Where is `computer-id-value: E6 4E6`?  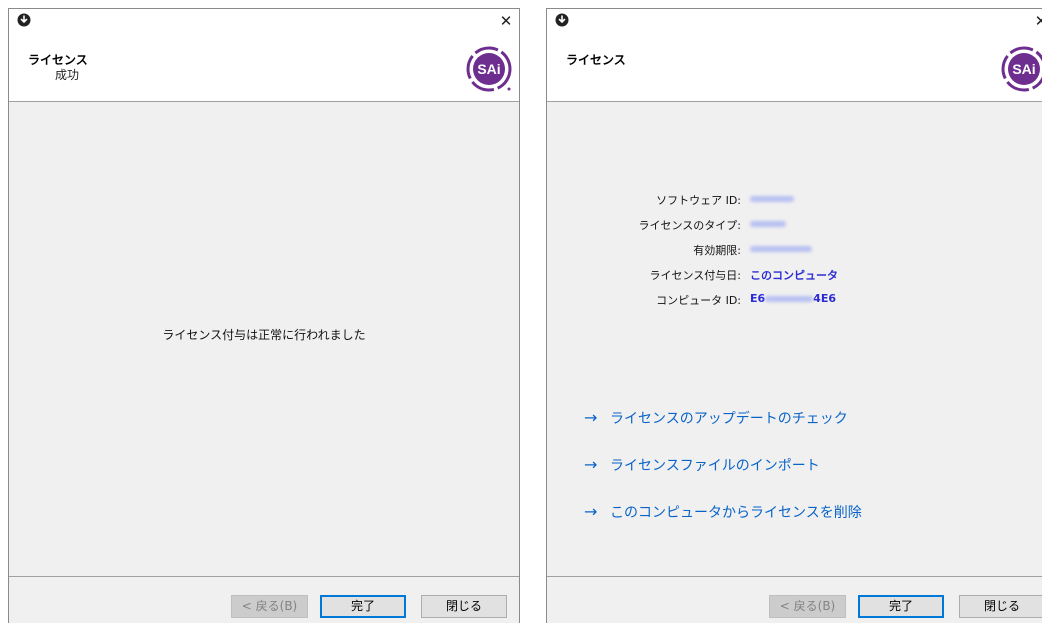 computer-id-value: E6 4E6 is located at coordinates (793, 298).